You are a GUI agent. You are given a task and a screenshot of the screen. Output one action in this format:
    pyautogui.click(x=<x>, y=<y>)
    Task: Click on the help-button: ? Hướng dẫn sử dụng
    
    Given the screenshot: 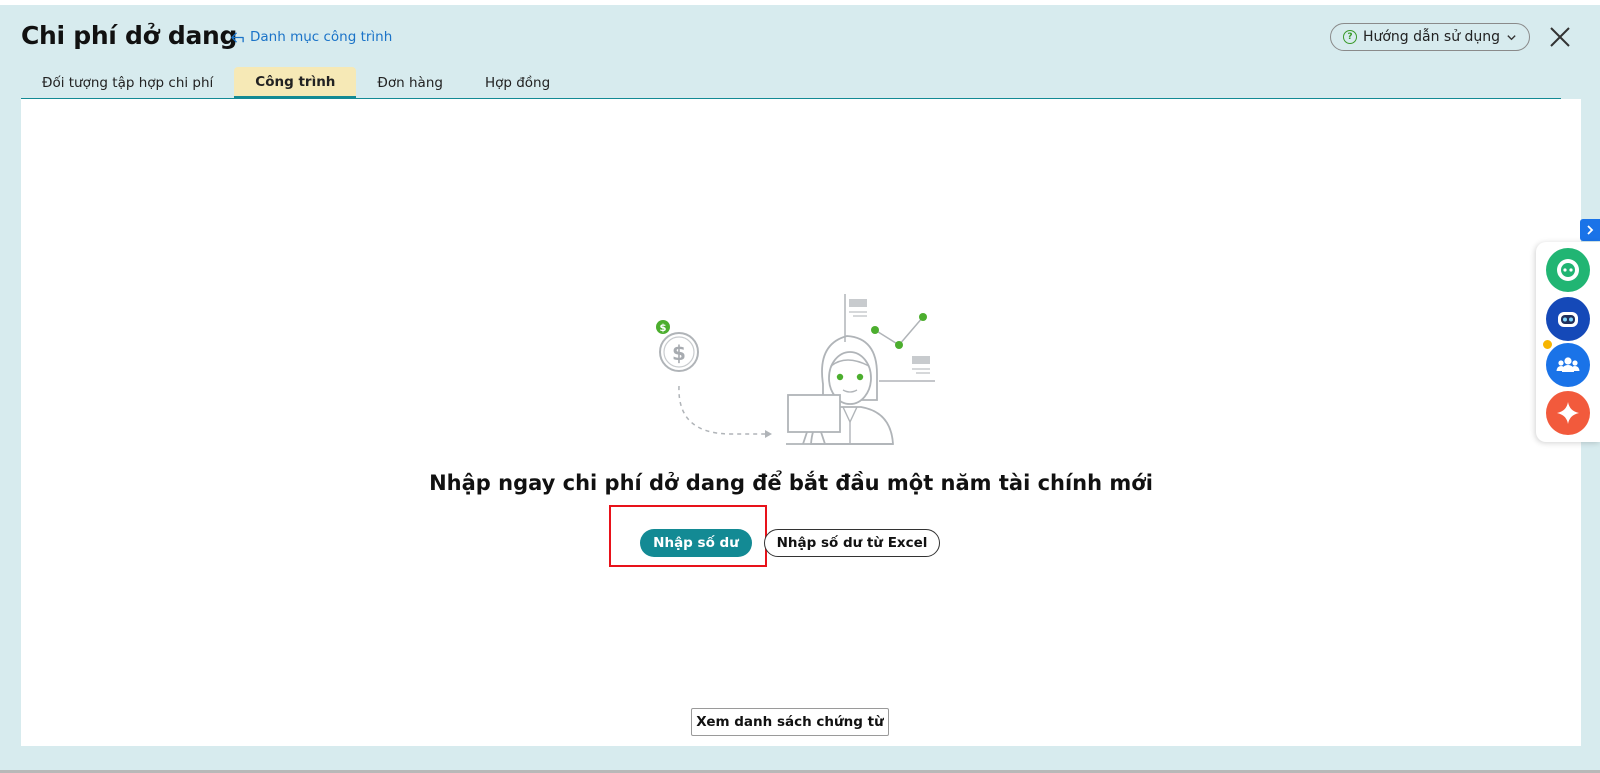 What is the action you would take?
    pyautogui.click(x=1430, y=37)
    